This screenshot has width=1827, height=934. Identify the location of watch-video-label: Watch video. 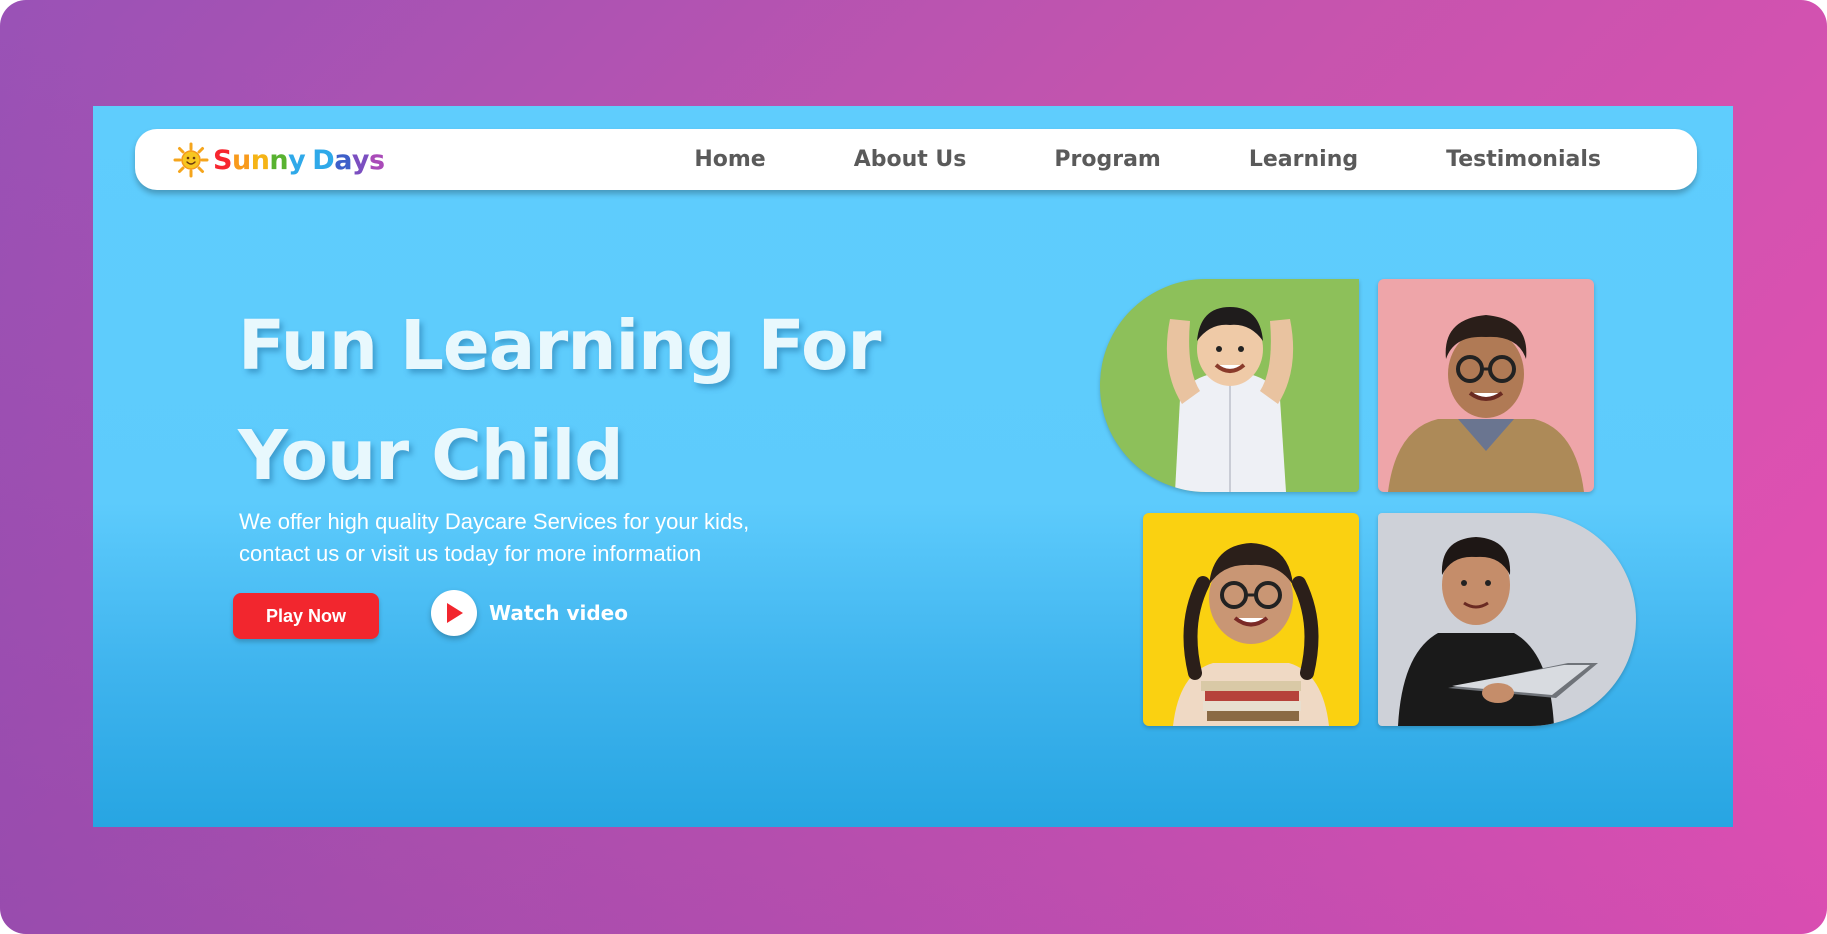
(558, 613).